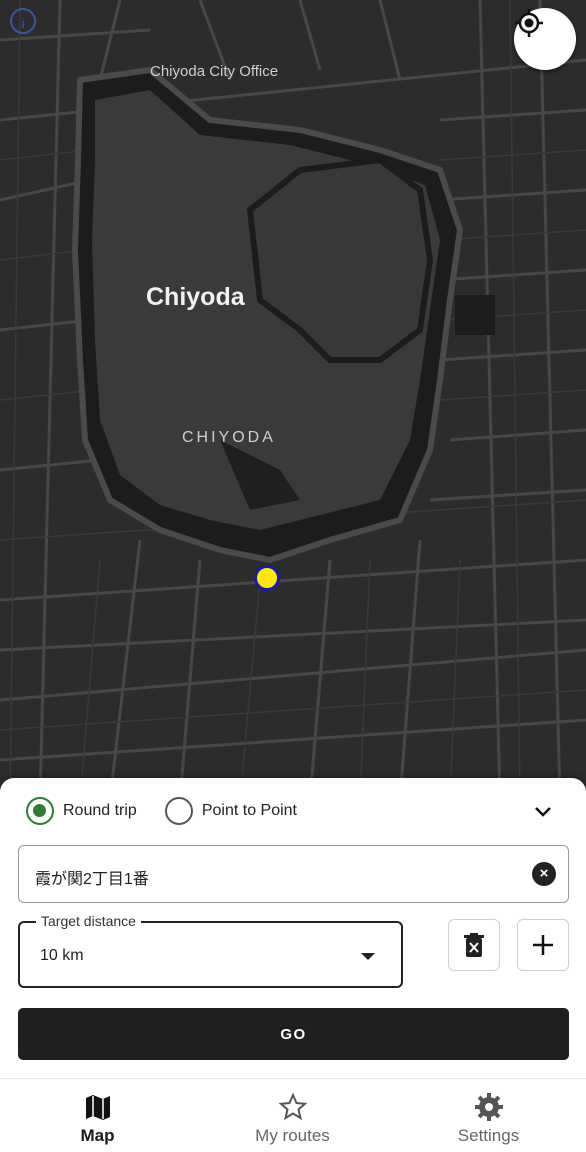 The image size is (586, 1152). What do you see at coordinates (488, 1107) in the screenshot?
I see `gear-icon` at bounding box center [488, 1107].